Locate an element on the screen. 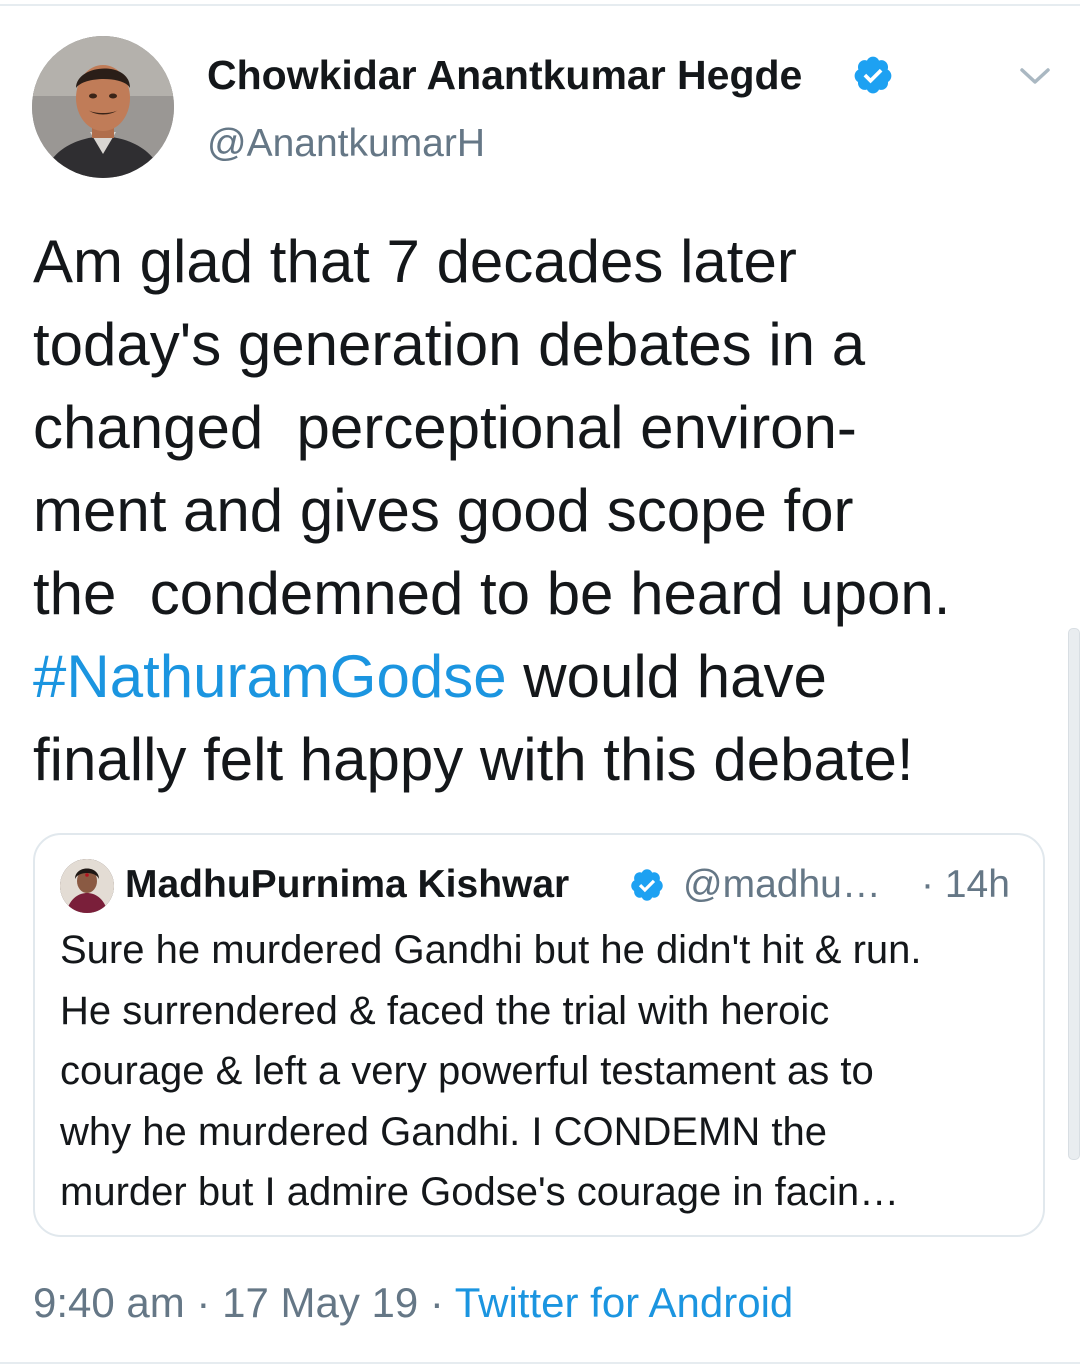 The height and width of the screenshot is (1366, 1080). quoted-author-avatar-photo is located at coordinates (87, 886).